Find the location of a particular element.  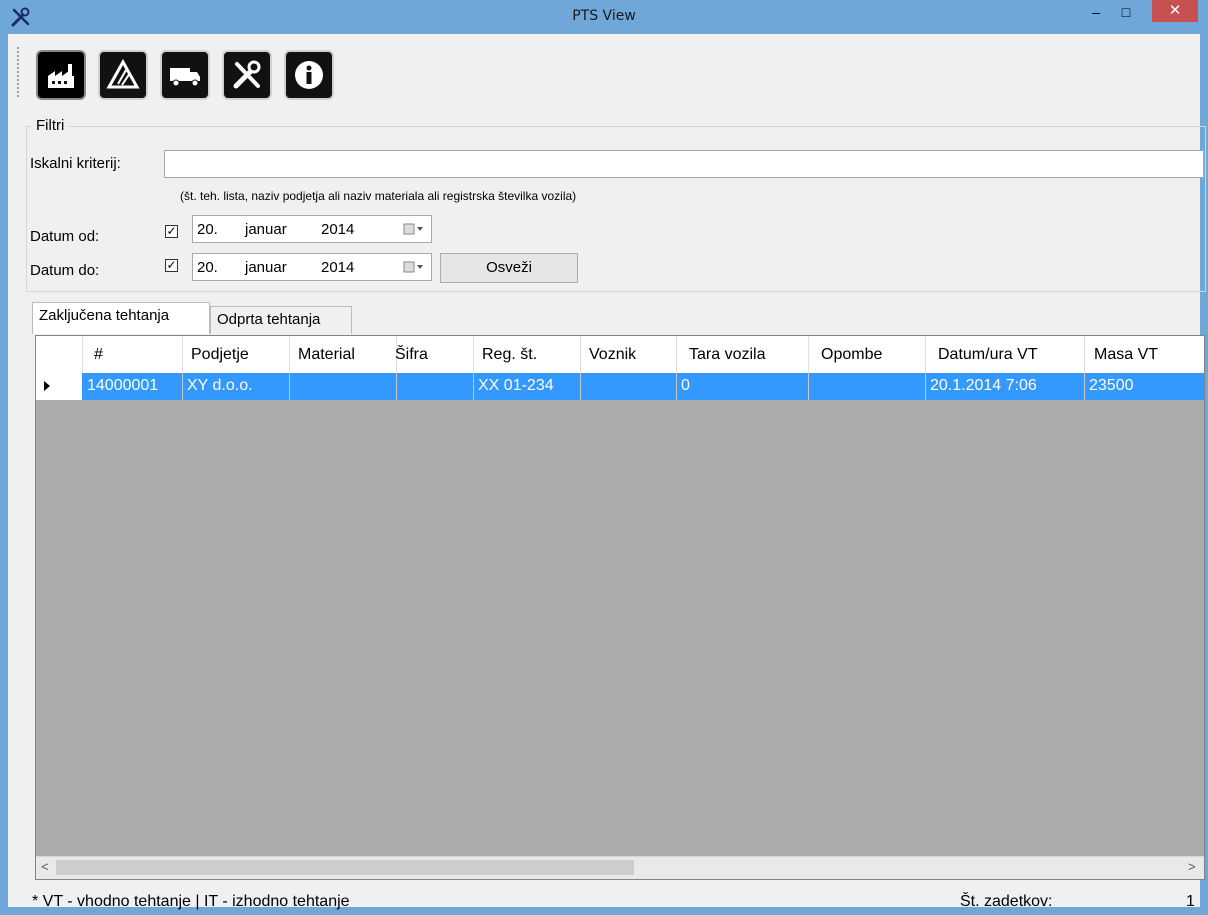

road-warning-icon is located at coordinates (123, 73).